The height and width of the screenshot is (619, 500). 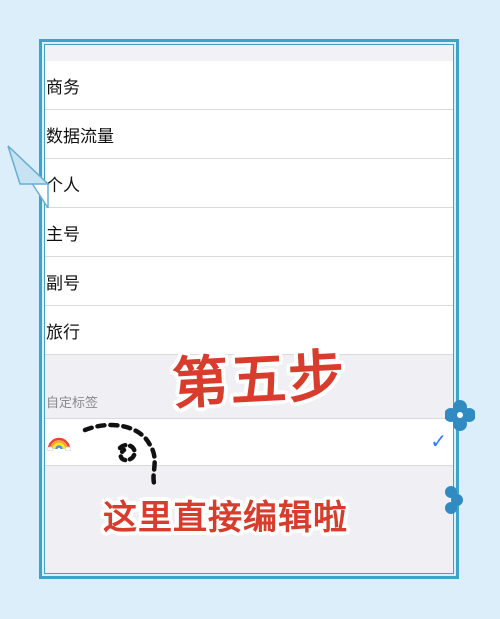 What do you see at coordinates (249, 281) in the screenshot?
I see `label-option-secondary: 副号` at bounding box center [249, 281].